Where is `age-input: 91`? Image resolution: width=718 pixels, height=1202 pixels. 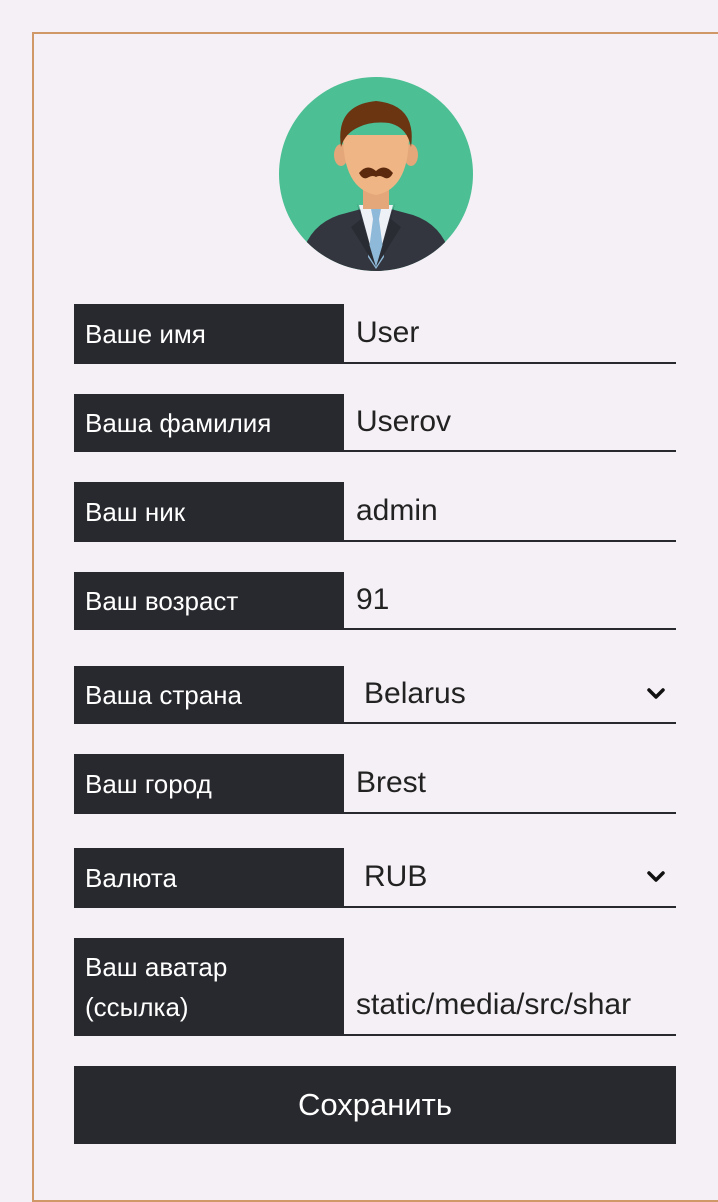 age-input: 91 is located at coordinates (510, 601).